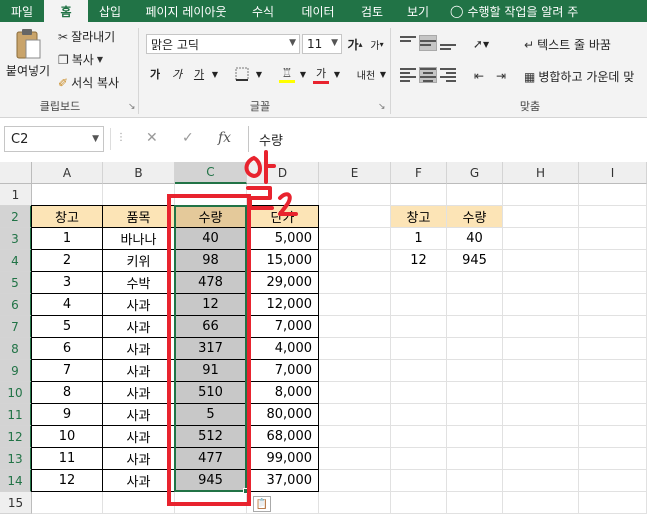  Describe the element at coordinates (210, 238) in the screenshot. I see `table-cell: 40` at that location.